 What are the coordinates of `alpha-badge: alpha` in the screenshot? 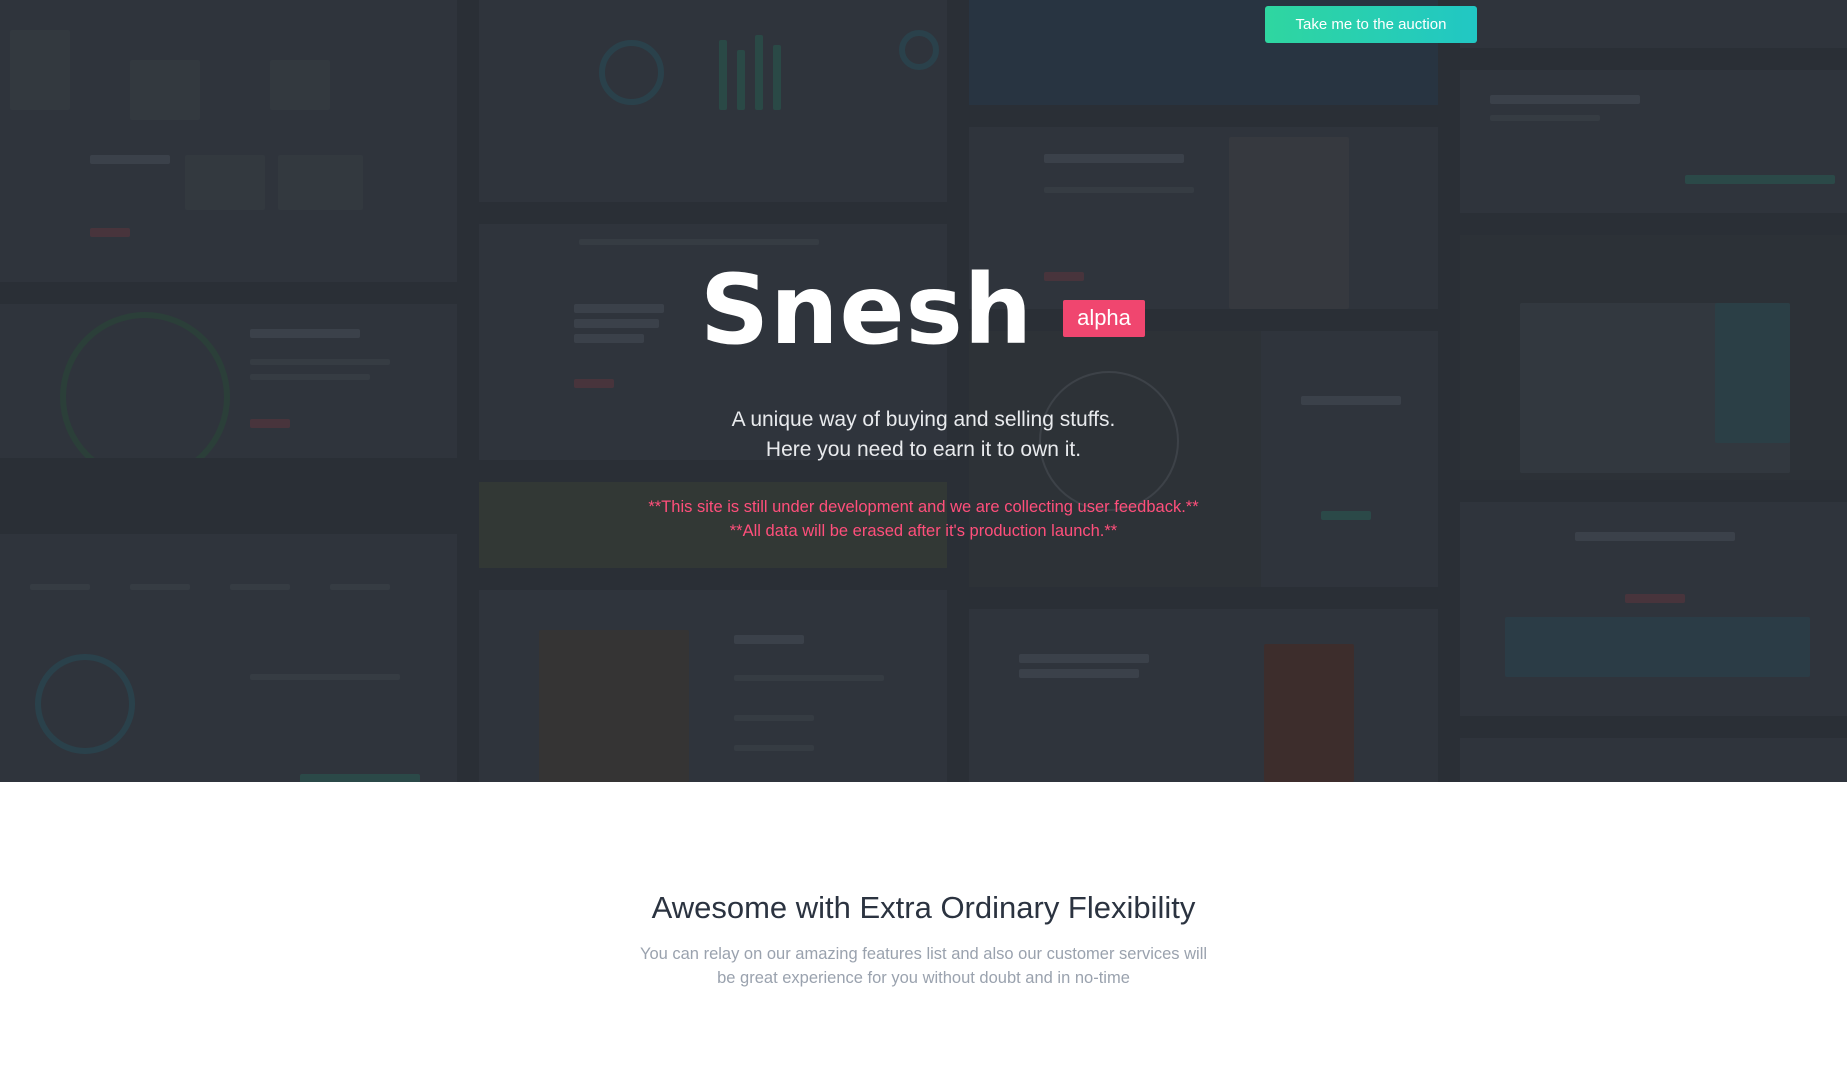 It's located at (1104, 318).